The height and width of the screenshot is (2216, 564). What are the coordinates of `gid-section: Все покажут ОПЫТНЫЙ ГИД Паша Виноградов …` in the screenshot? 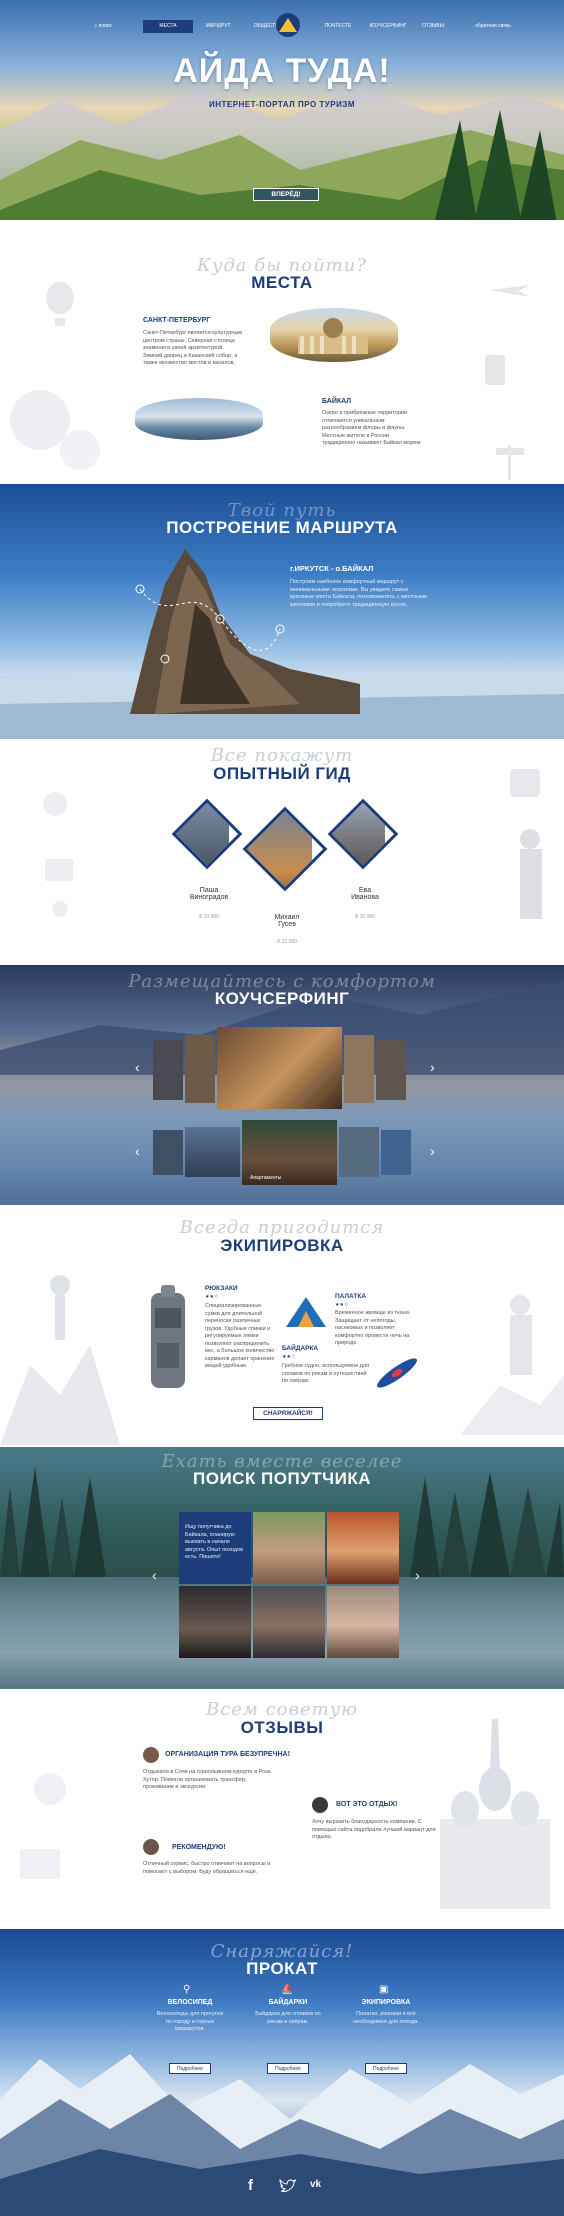 It's located at (282, 852).